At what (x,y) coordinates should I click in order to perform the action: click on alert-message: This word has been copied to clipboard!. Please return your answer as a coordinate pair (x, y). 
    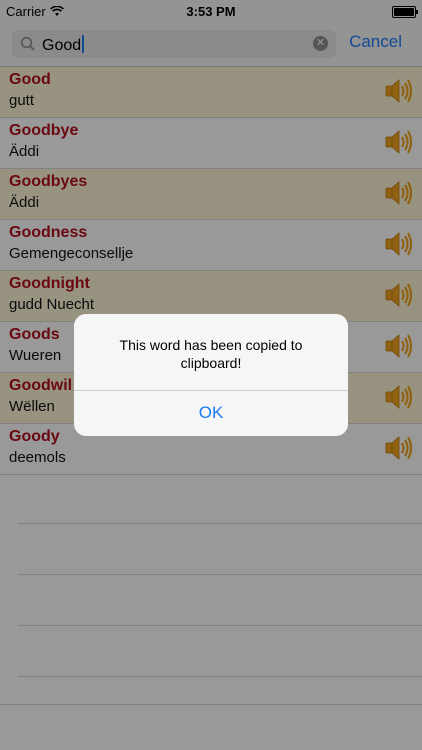
    Looking at the image, I should click on (211, 354).